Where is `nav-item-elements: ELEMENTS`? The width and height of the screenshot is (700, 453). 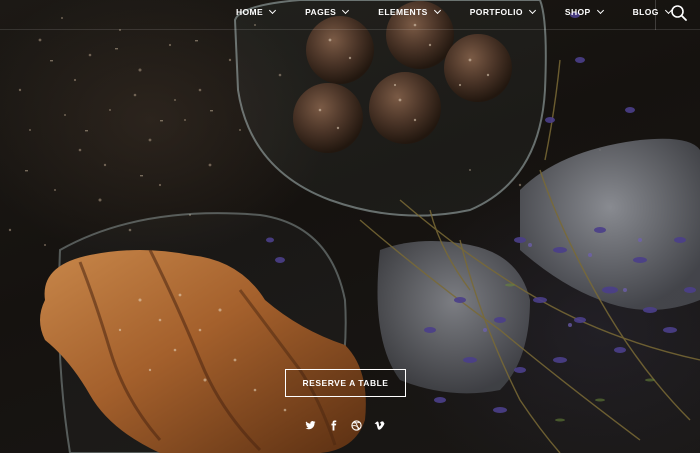
nav-item-elements: ELEMENTS is located at coordinates (409, 12).